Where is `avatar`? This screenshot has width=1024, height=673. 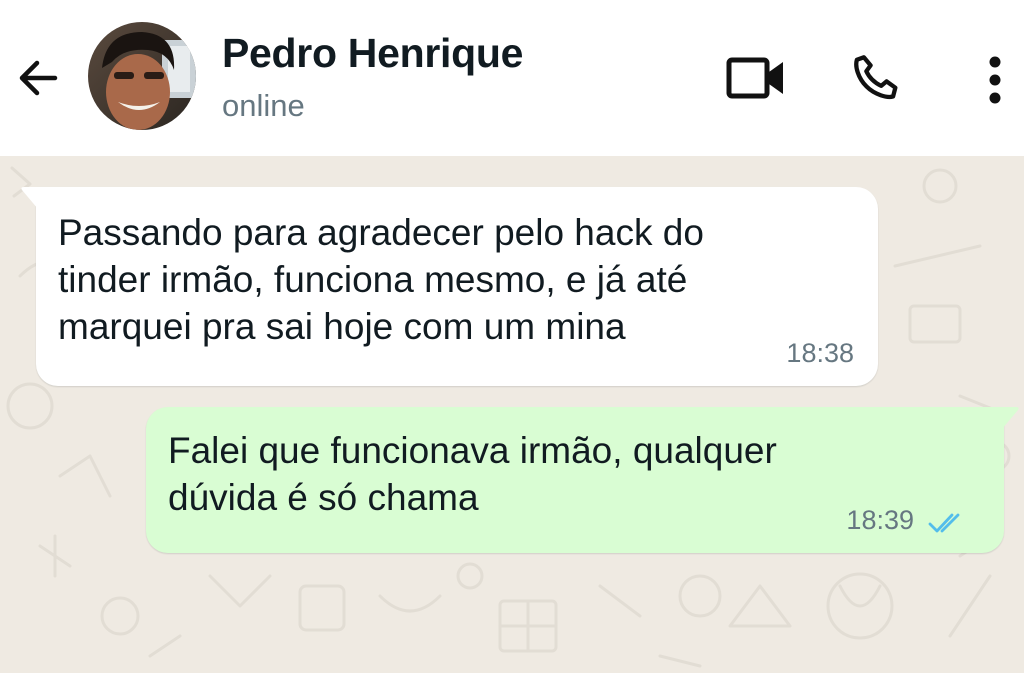
avatar is located at coordinates (142, 76).